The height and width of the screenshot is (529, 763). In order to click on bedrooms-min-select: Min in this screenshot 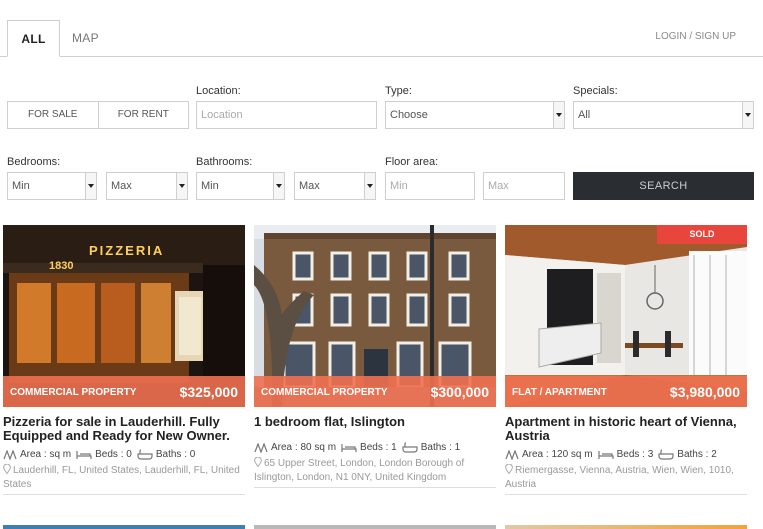, I will do `click(52, 186)`.